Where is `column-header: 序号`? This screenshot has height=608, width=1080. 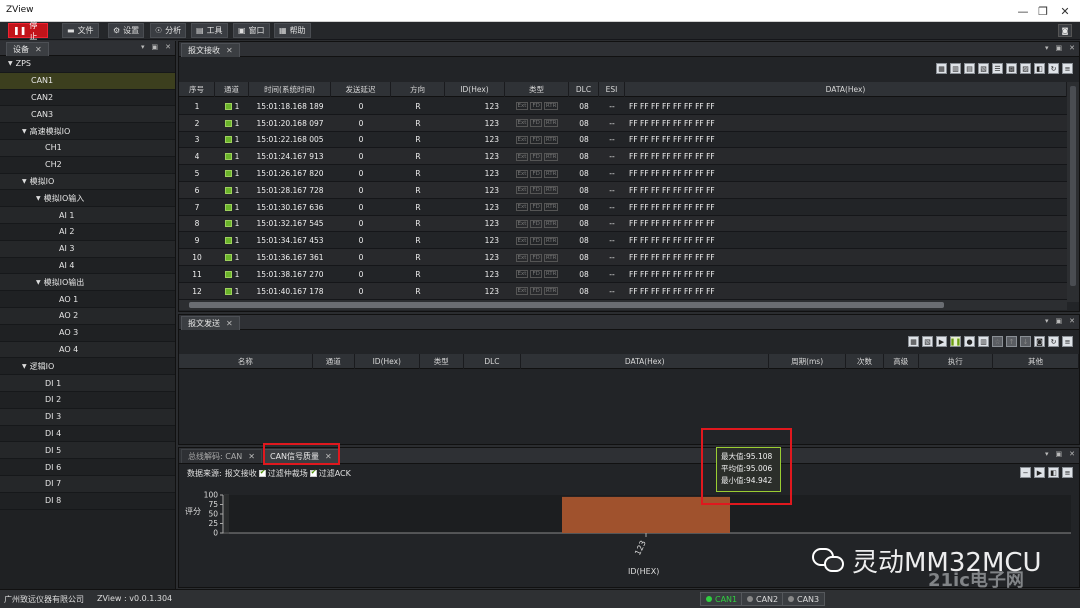 column-header: 序号 is located at coordinates (197, 89).